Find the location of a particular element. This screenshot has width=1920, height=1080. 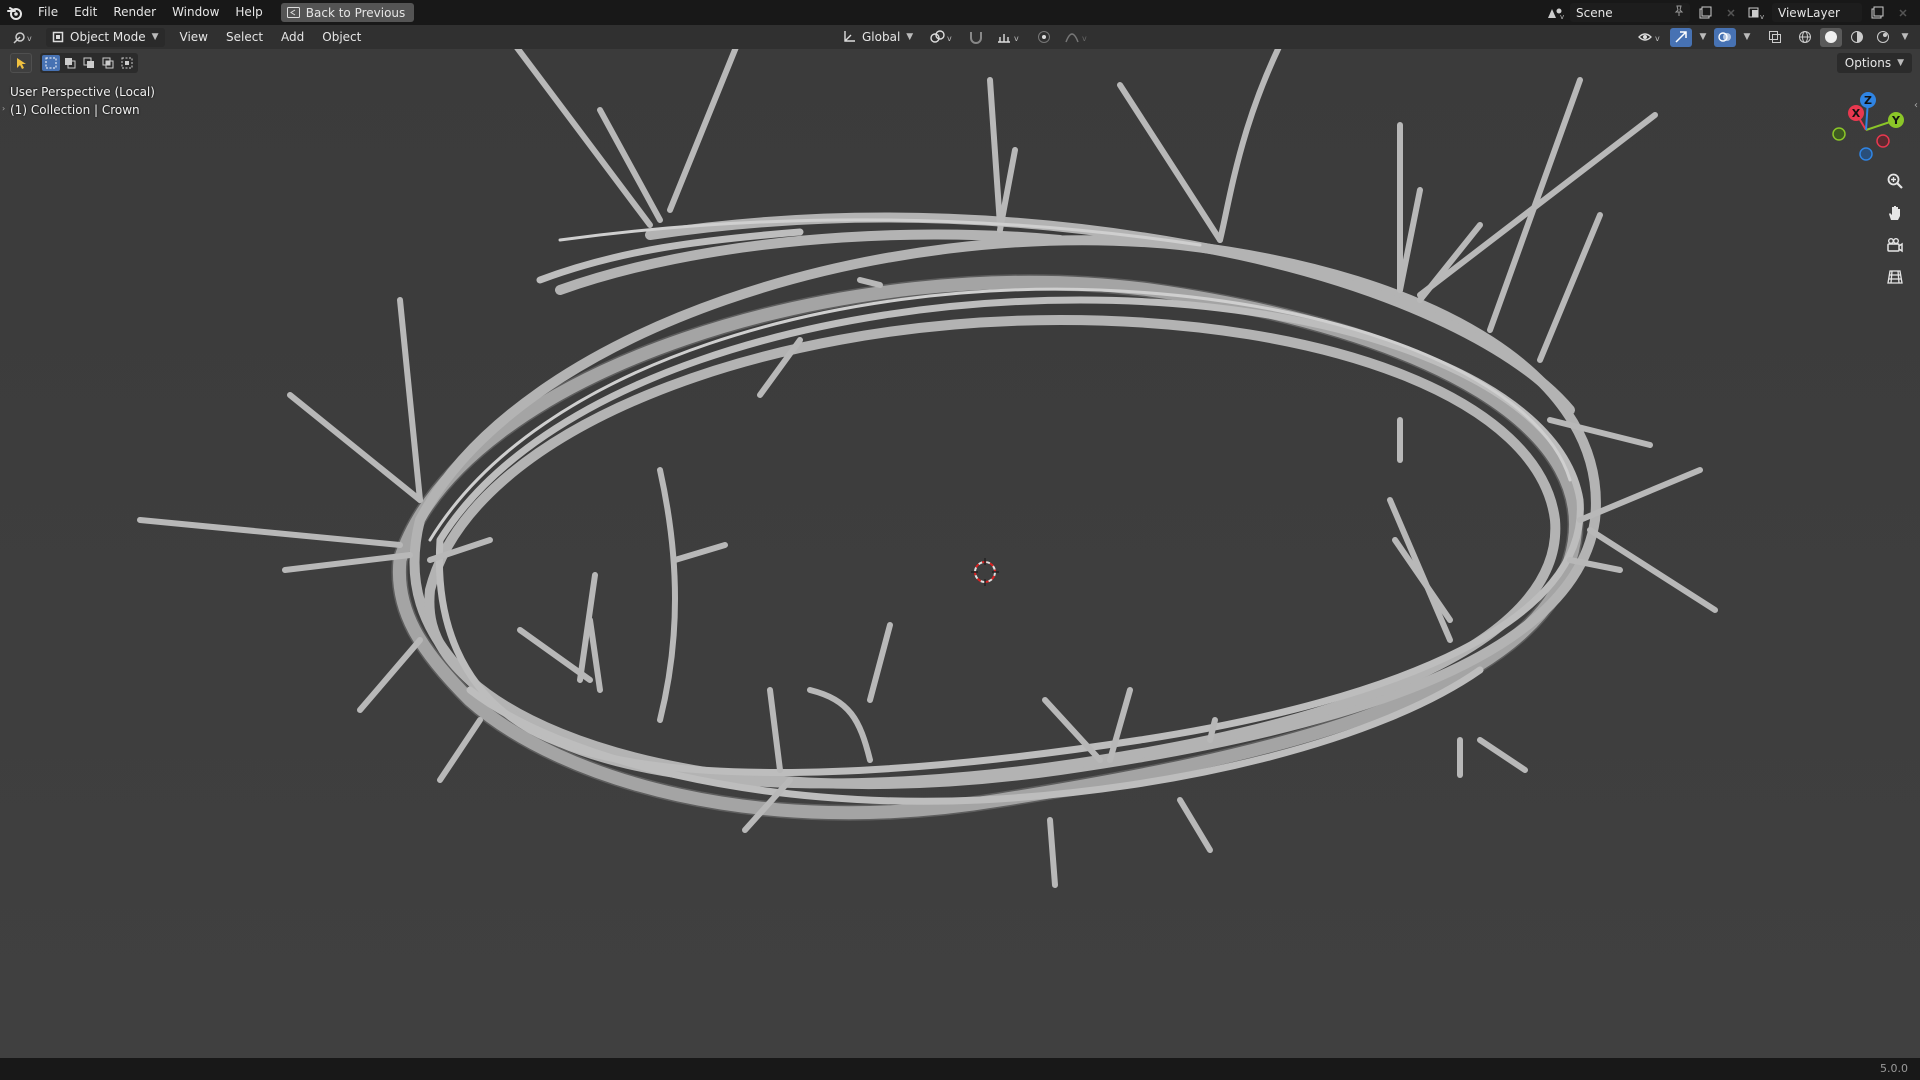

menu-object: Object is located at coordinates (341, 37).